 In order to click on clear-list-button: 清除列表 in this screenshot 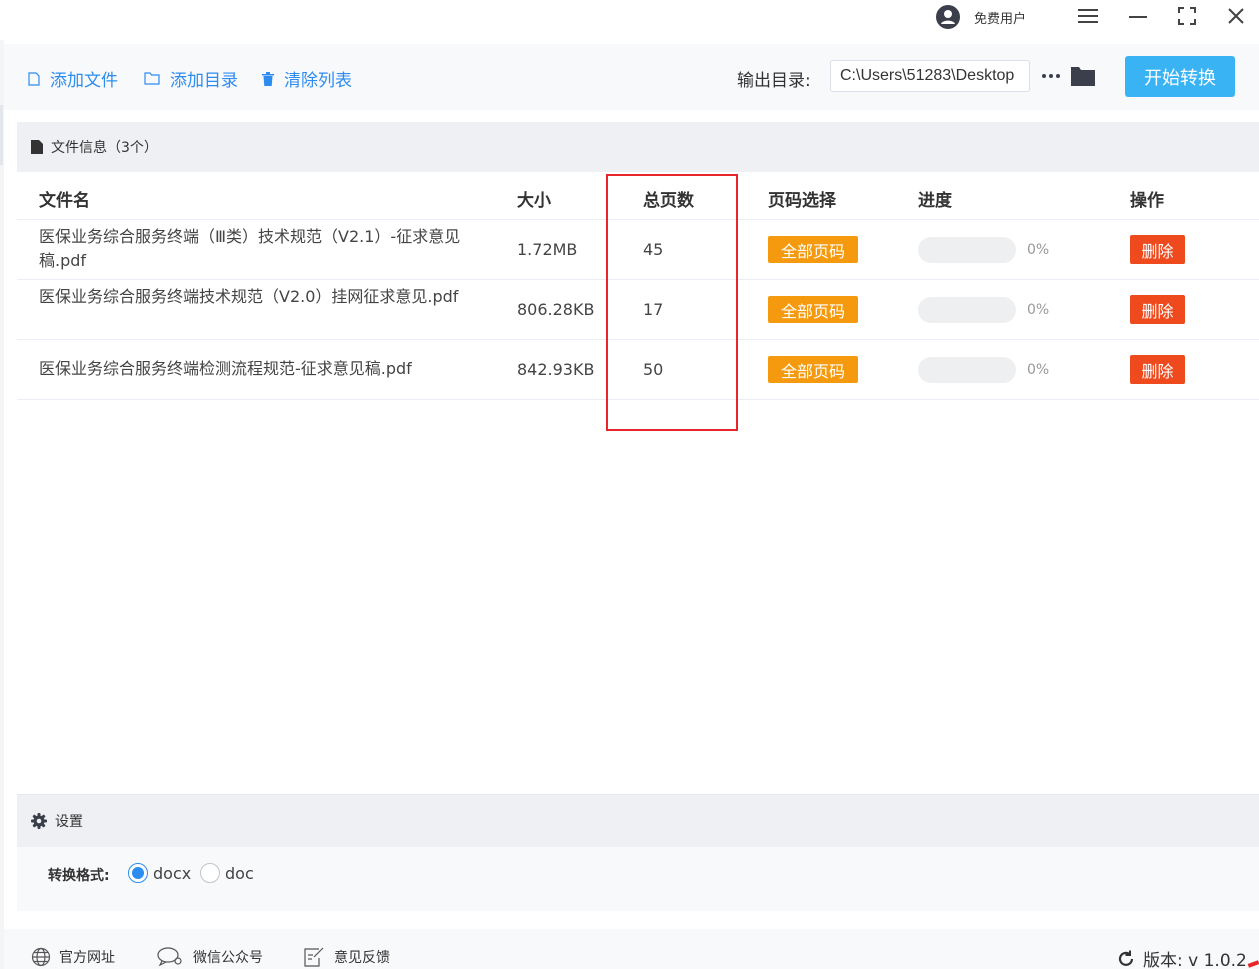, I will do `click(307, 78)`.